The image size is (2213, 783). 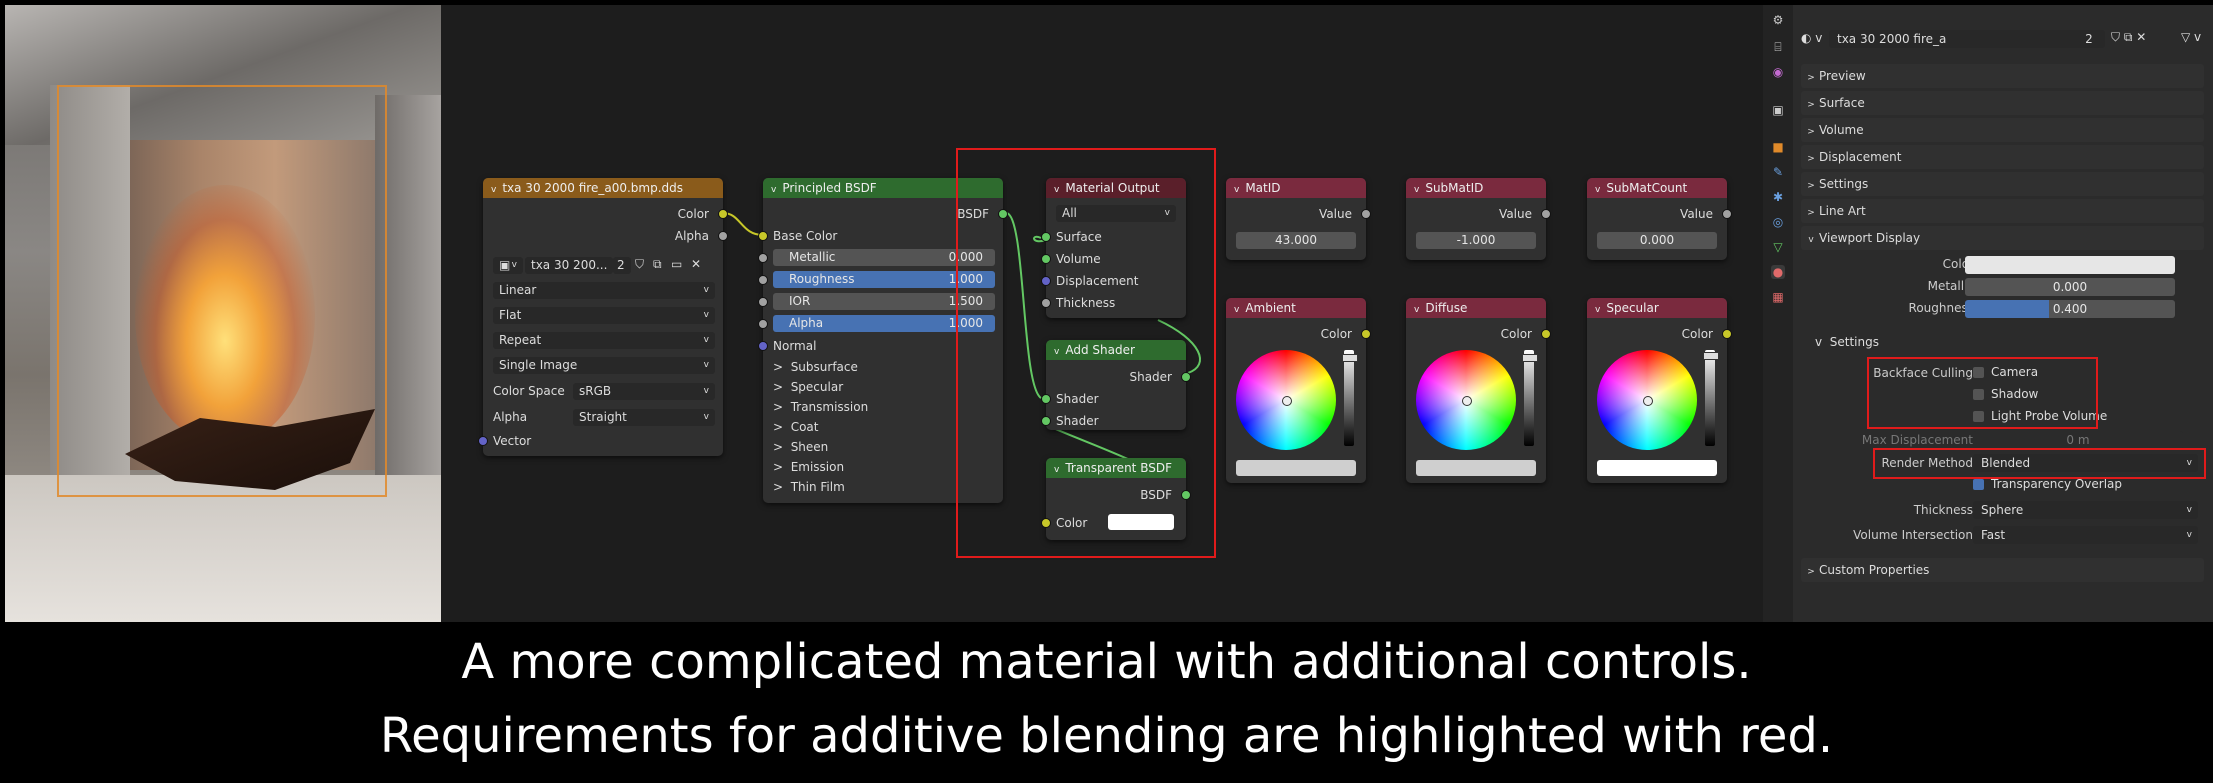 What do you see at coordinates (1778, 20) in the screenshot?
I see `tool-icon: ⚙` at bounding box center [1778, 20].